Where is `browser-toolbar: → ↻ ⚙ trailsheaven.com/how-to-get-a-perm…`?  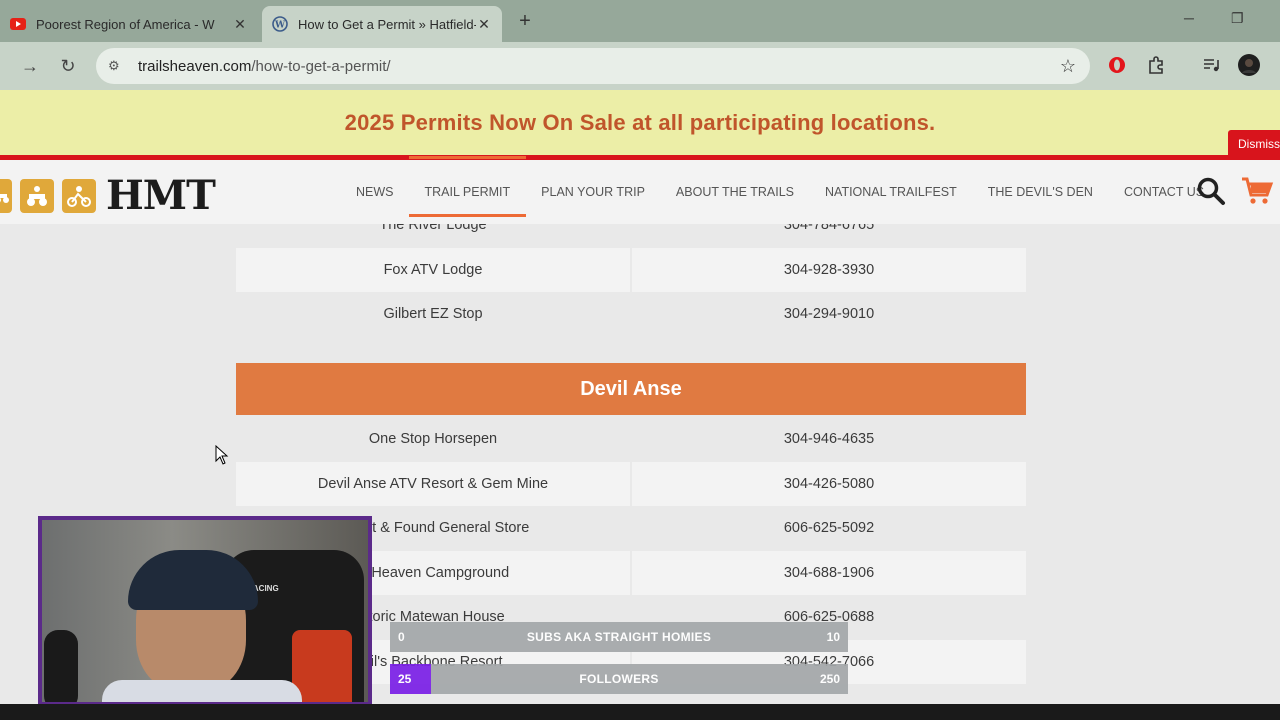 browser-toolbar: → ↻ ⚙ trailsheaven.com/how-to-get-a-perm… is located at coordinates (640, 66).